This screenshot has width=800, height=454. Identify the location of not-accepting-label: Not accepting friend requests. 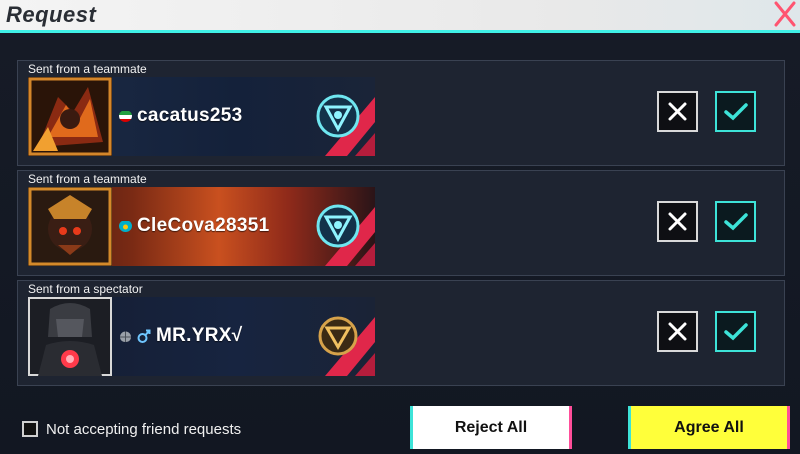
(144, 429).